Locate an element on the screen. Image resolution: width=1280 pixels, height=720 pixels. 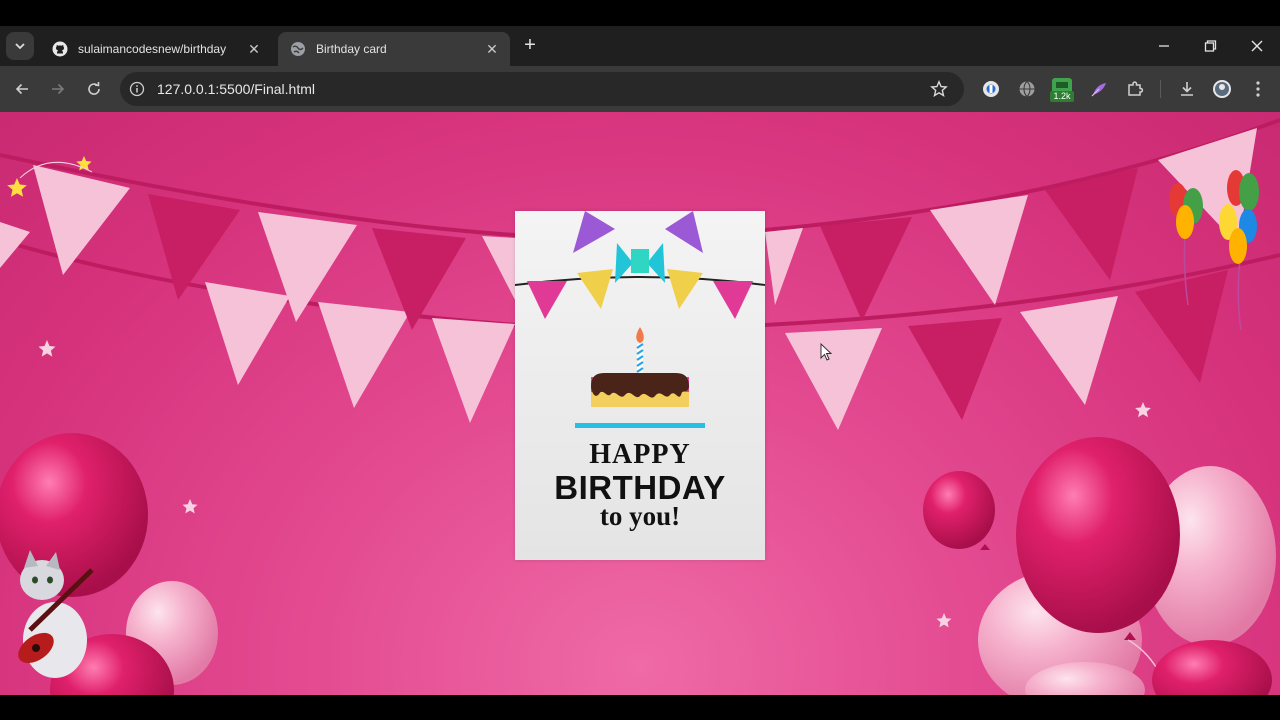
back-arrow-icon is located at coordinates (21, 89).